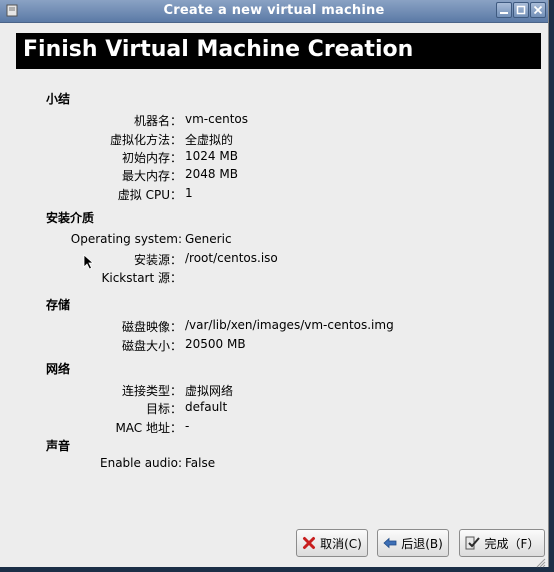 The width and height of the screenshot is (554, 572). What do you see at coordinates (58, 369) in the screenshot?
I see `network-heading: 网络` at bounding box center [58, 369].